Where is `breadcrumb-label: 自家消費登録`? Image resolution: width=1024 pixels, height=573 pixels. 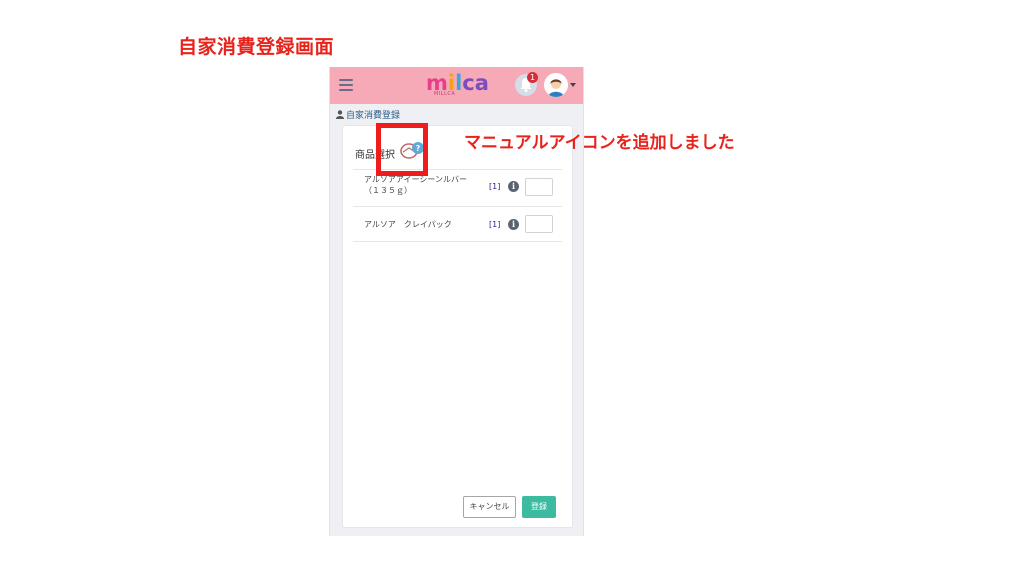
breadcrumb-label: 自家消費登録 is located at coordinates (373, 116).